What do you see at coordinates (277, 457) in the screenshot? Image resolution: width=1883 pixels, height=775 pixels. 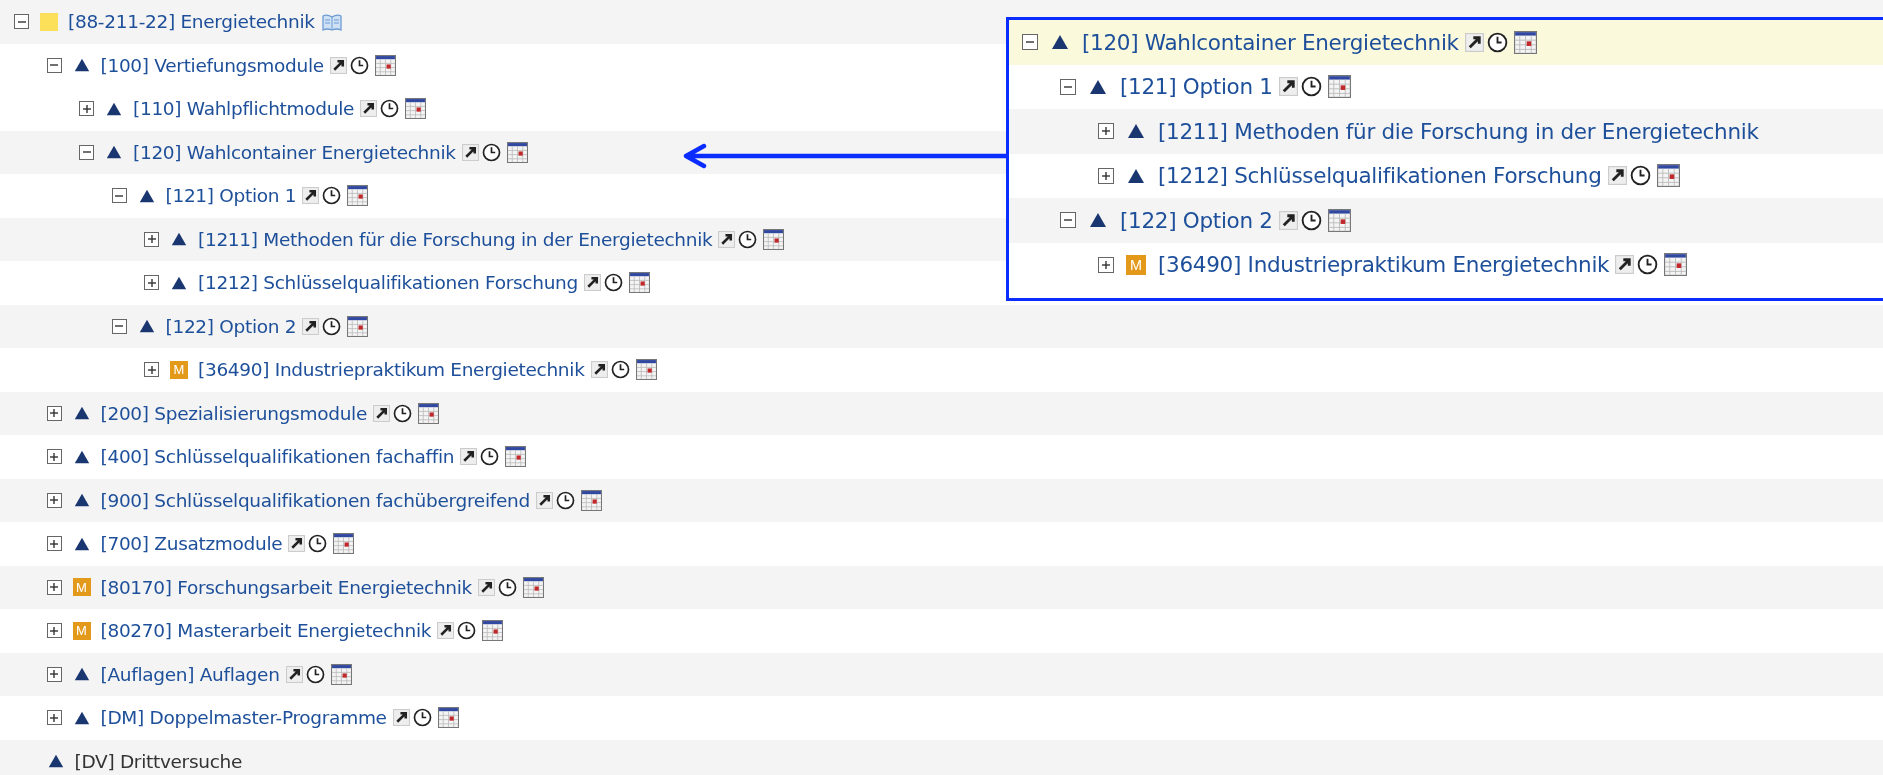 I see `tree-node-link: [400] Schlüsselqualifikationen fachaffin` at bounding box center [277, 457].